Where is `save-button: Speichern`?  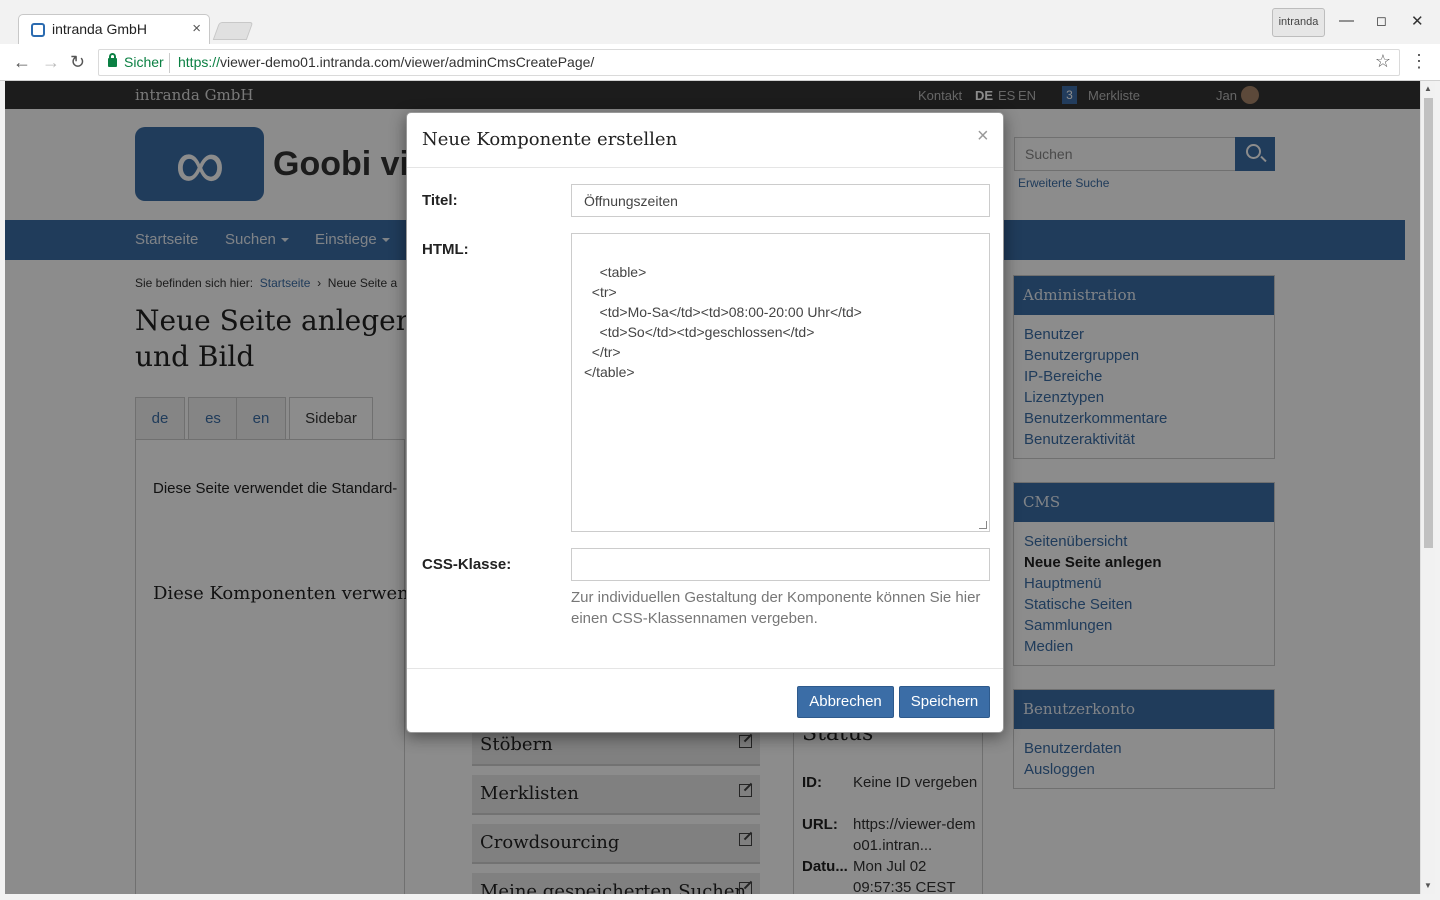 save-button: Speichern is located at coordinates (944, 702).